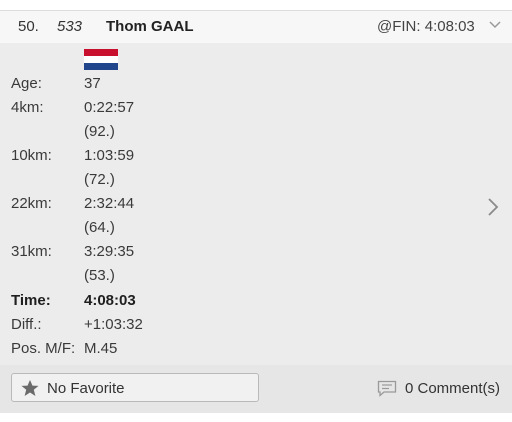 The width and height of the screenshot is (512, 422). I want to click on split-rank: (92.), so click(99, 131).